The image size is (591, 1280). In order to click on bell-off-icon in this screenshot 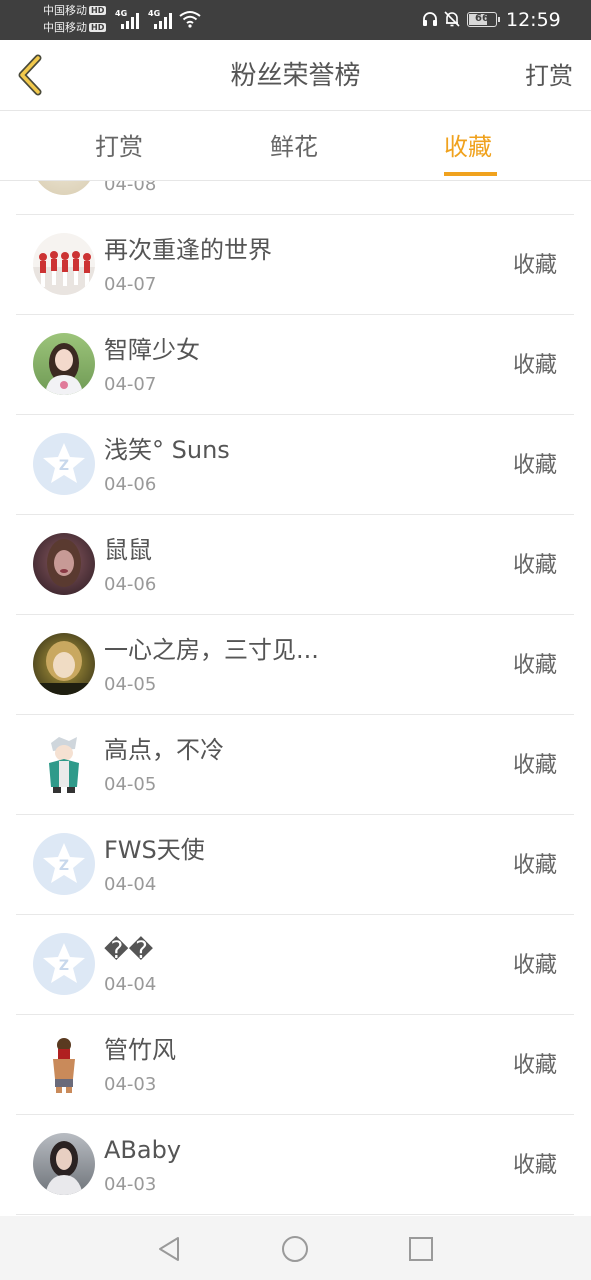, I will do `click(452, 19)`.